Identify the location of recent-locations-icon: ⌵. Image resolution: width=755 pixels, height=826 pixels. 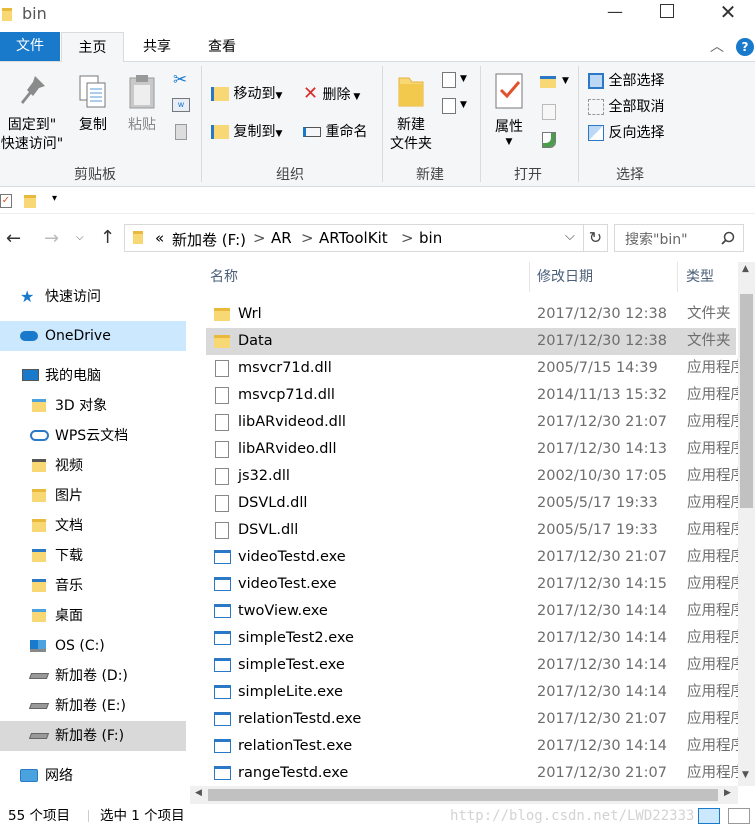
(80, 237).